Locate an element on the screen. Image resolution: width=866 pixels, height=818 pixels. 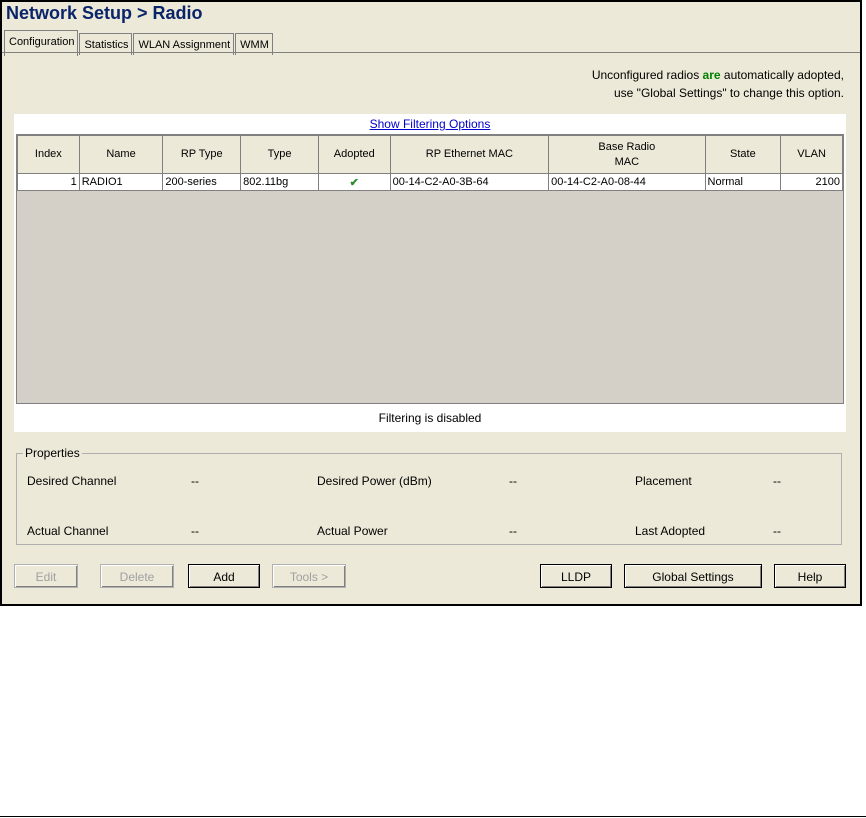
page-bottom-rule is located at coordinates (433, 816).